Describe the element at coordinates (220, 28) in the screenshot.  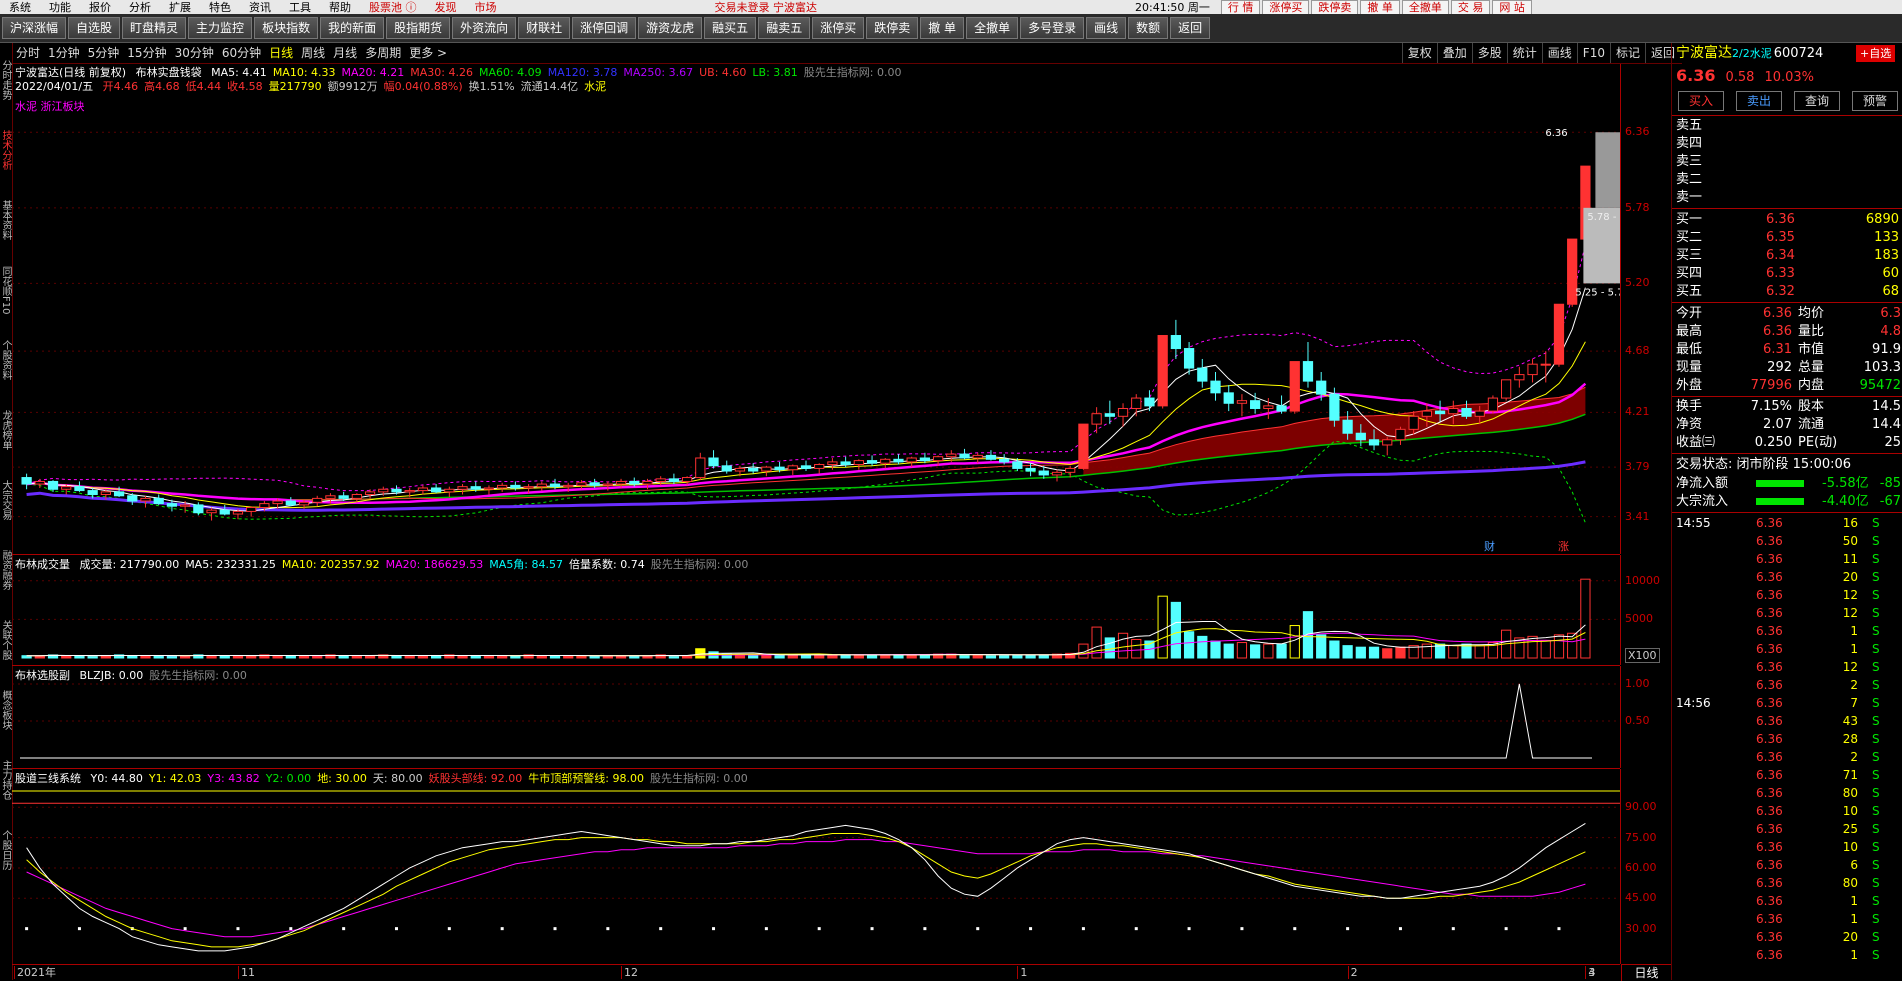
I see `toolbar-button: 主力监控` at that location.